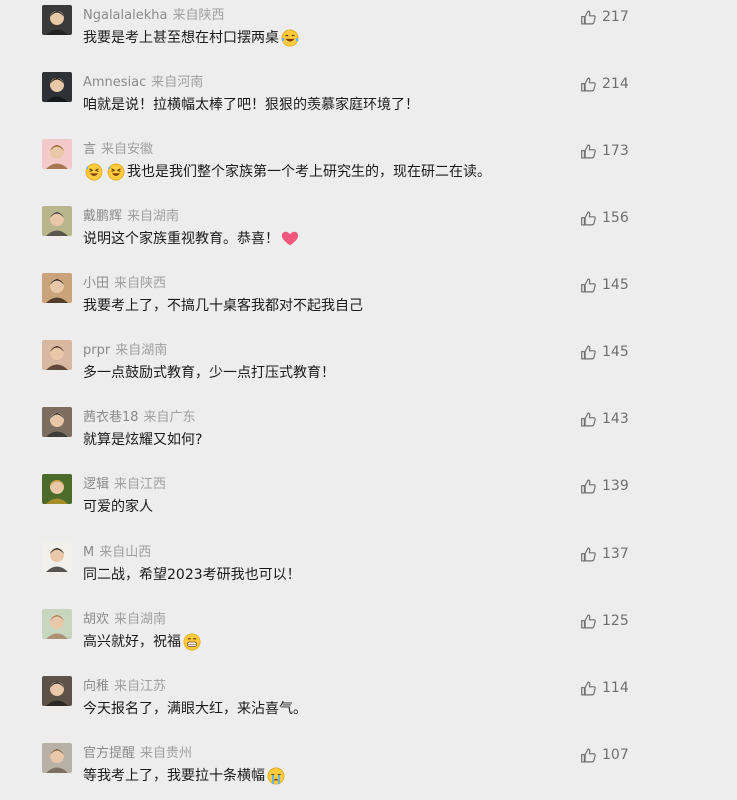  What do you see at coordinates (166, 753) in the screenshot?
I see `location-label: 来自贵州` at bounding box center [166, 753].